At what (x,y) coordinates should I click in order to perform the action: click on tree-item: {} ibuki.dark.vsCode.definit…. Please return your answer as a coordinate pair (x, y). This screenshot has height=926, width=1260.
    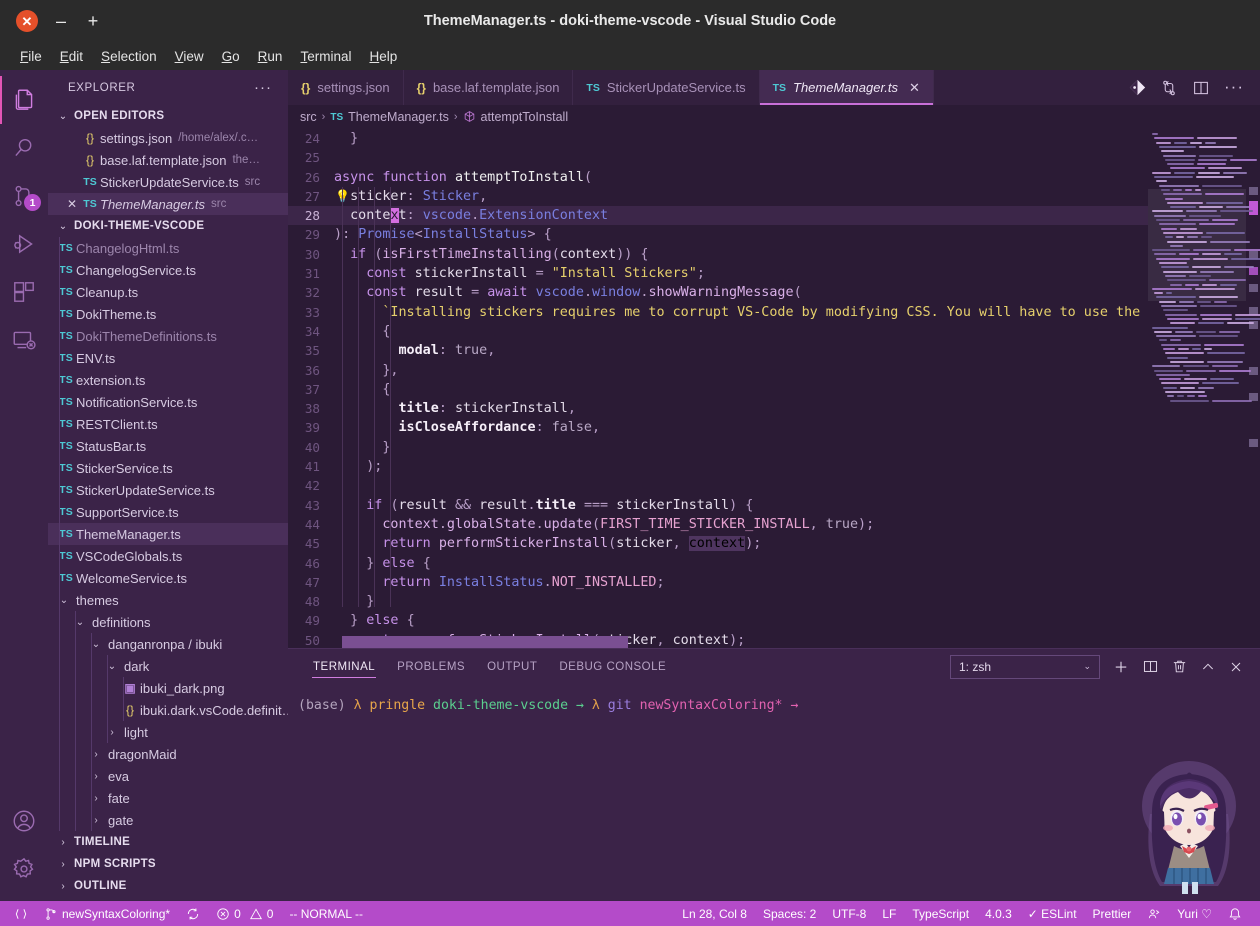
    Looking at the image, I should click on (168, 710).